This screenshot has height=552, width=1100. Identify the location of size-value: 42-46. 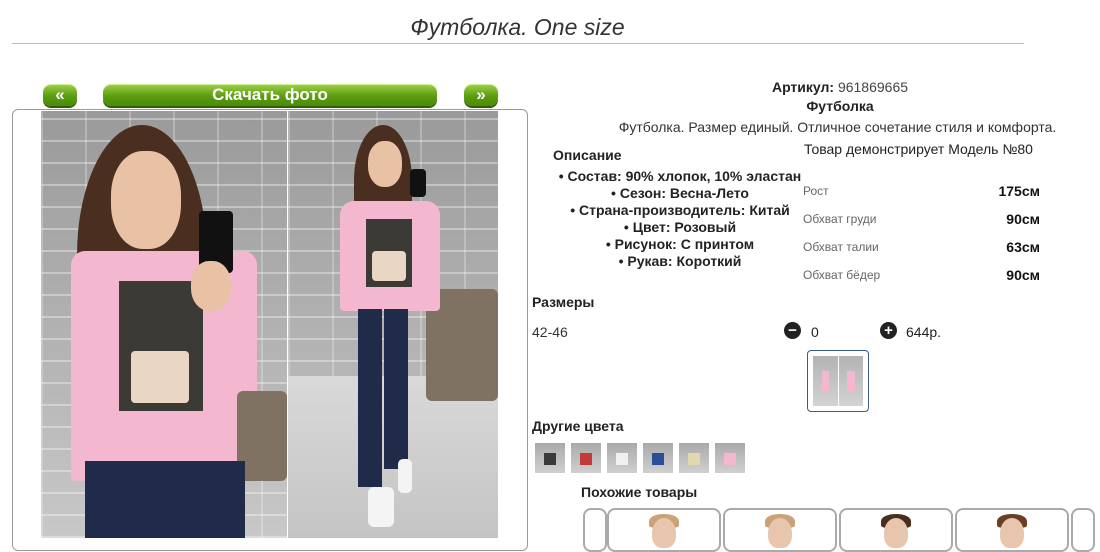
(550, 332).